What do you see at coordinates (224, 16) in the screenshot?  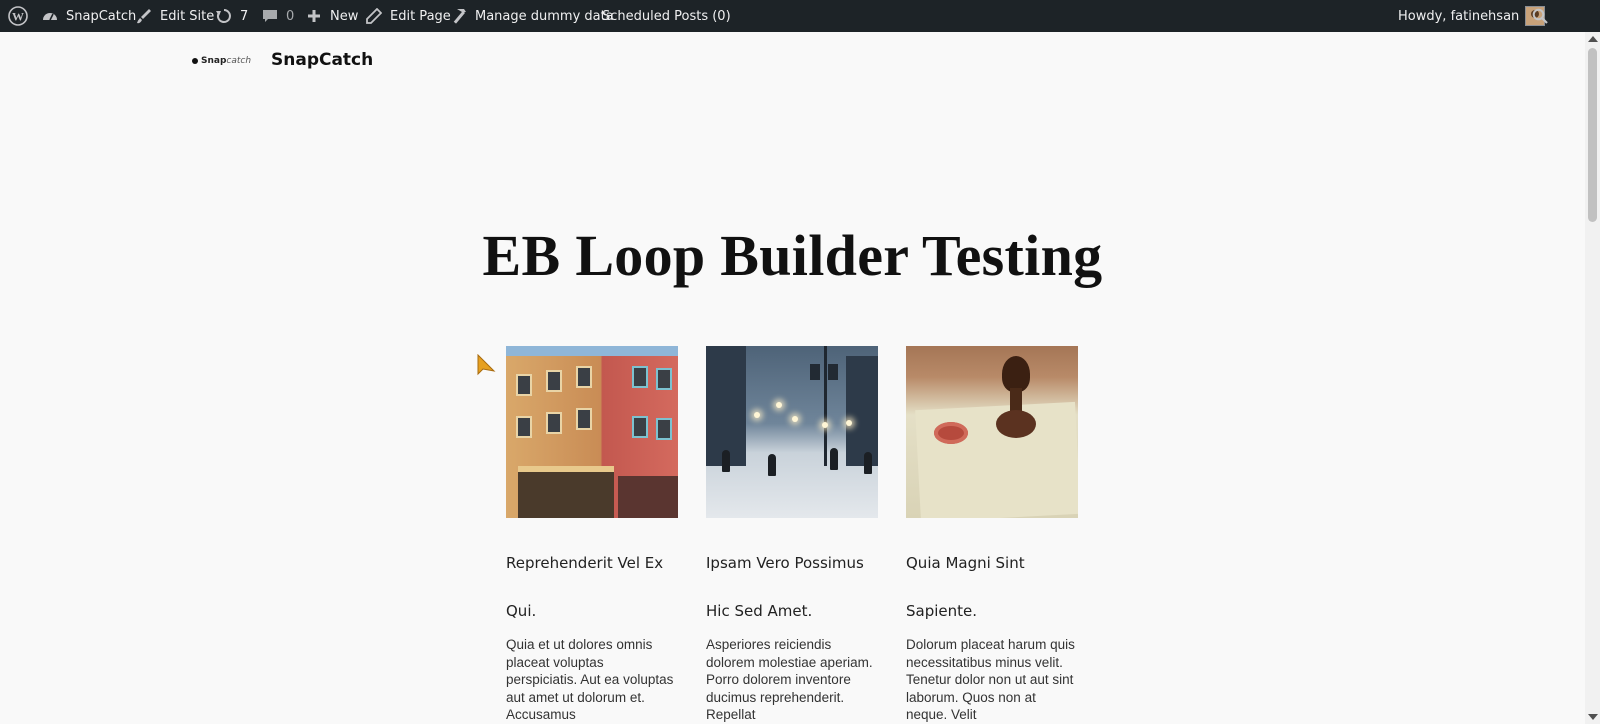 I see `updates-icon` at bounding box center [224, 16].